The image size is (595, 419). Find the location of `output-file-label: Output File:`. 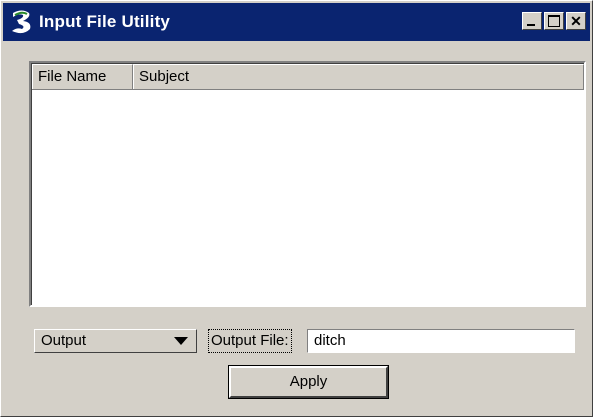

output-file-label: Output File: is located at coordinates (250, 341).